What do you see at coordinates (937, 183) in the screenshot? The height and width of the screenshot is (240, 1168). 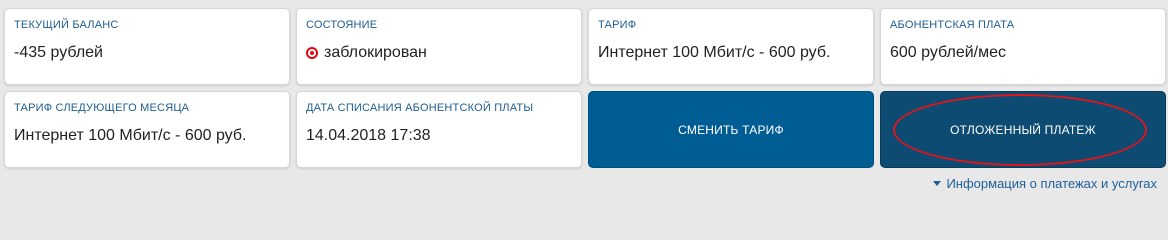 I see `caret-down-icon` at bounding box center [937, 183].